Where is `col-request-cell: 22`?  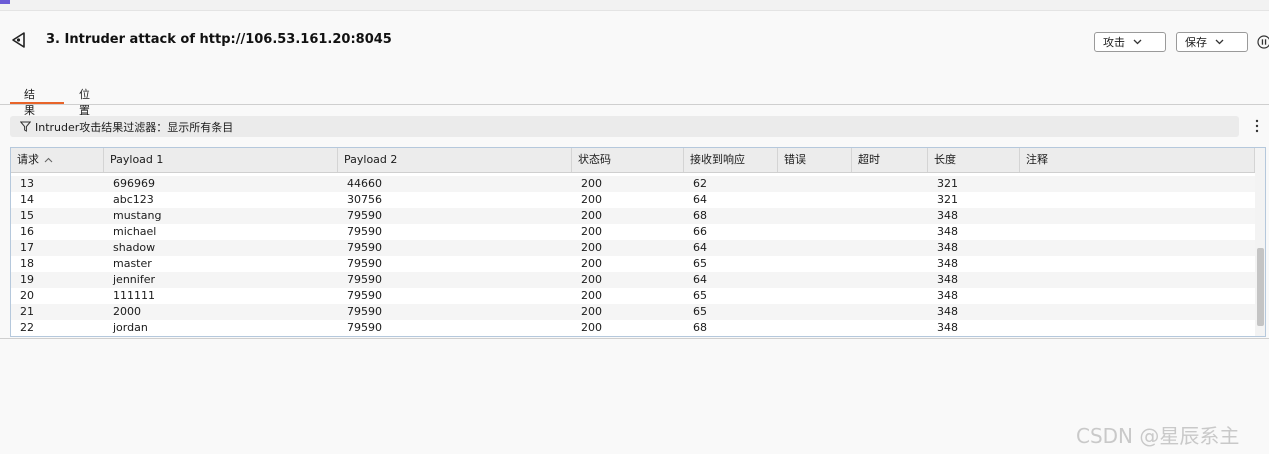 col-request-cell: 22 is located at coordinates (27, 327).